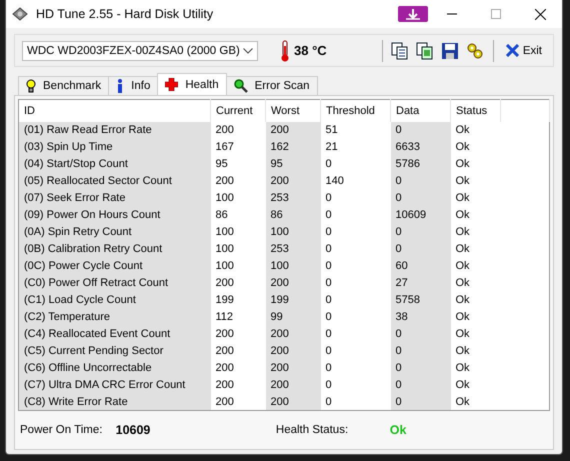  I want to click on health-status-label: Health Status:, so click(313, 430).